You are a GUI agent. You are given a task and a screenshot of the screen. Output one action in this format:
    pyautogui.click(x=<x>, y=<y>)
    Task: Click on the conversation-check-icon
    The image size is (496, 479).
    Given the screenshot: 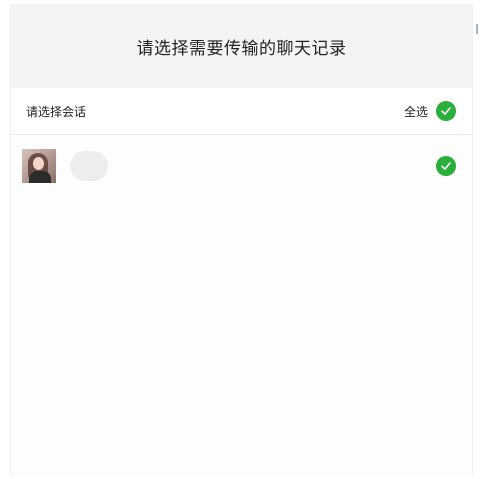 What is the action you would take?
    pyautogui.click(x=446, y=166)
    